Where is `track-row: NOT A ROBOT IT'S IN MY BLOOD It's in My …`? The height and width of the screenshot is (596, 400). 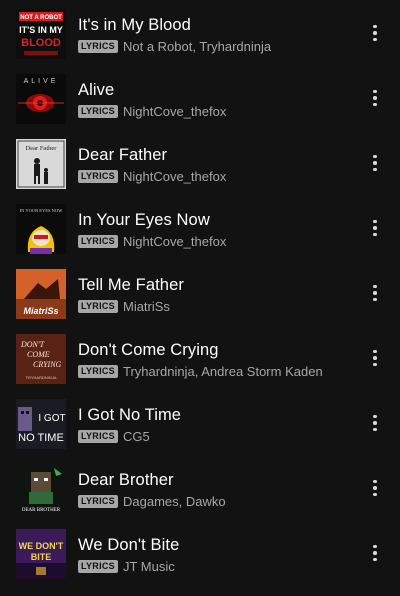
track-row: NOT A ROBOT IT'S IN MY BLOOD It's in My … is located at coordinates (200, 32).